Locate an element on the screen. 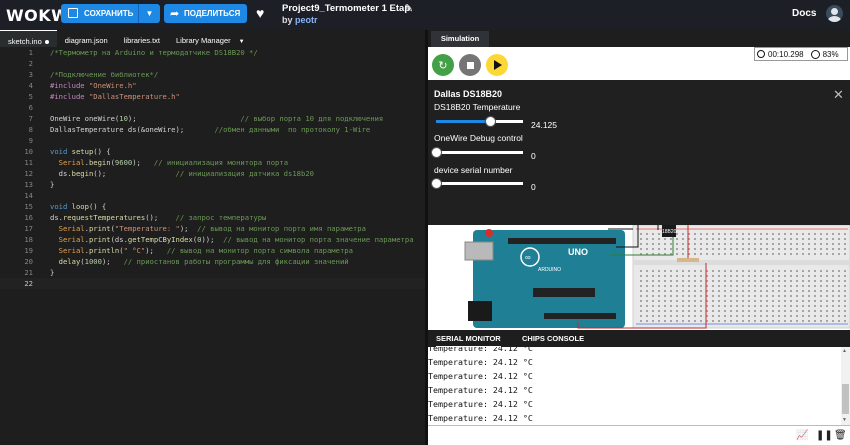 This screenshot has height=445, width=850. restart-button: ↻ is located at coordinates (443, 65).